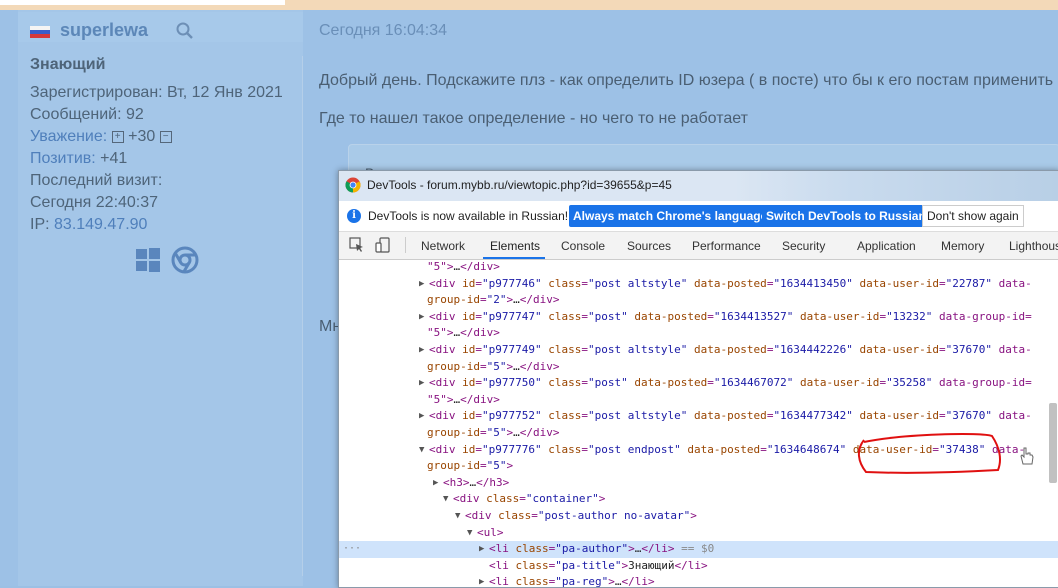 The height and width of the screenshot is (588, 1058). Describe the element at coordinates (405, 245) in the screenshot. I see `toolbar-separator` at that location.